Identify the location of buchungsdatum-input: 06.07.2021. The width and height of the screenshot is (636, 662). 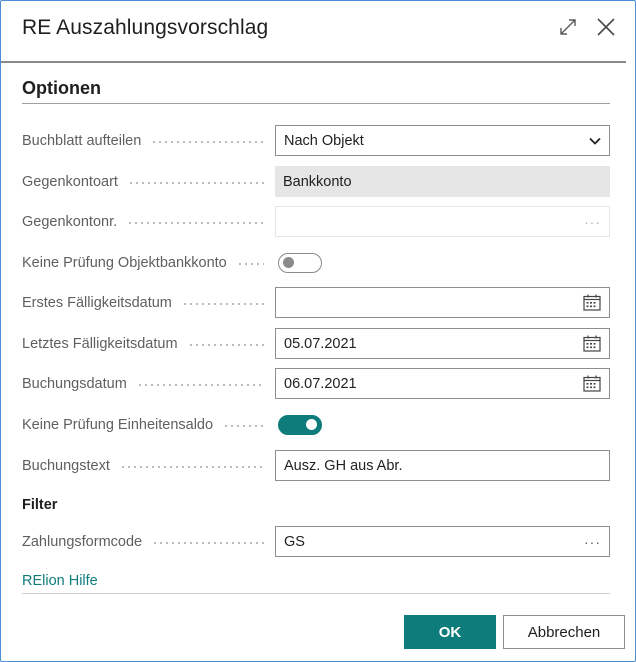
(442, 383).